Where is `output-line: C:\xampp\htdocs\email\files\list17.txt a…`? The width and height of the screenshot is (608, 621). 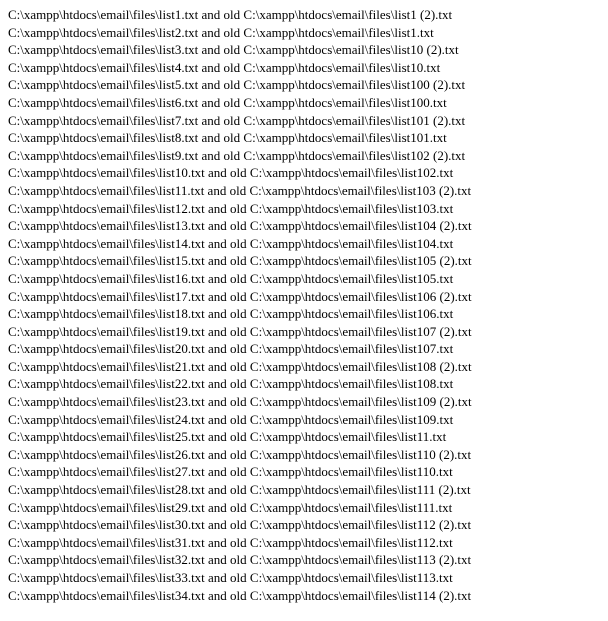
output-line: C:\xampp\htdocs\email\files\list17.txt a… is located at coordinates (240, 296).